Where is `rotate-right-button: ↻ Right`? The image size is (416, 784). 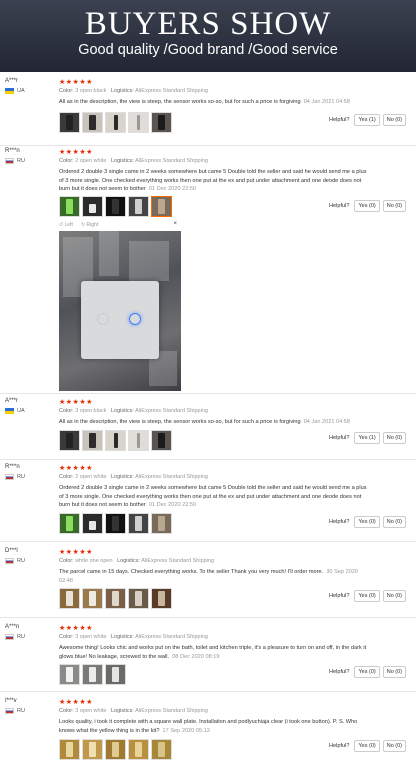 rotate-right-button: ↻ Right is located at coordinates (89, 225).